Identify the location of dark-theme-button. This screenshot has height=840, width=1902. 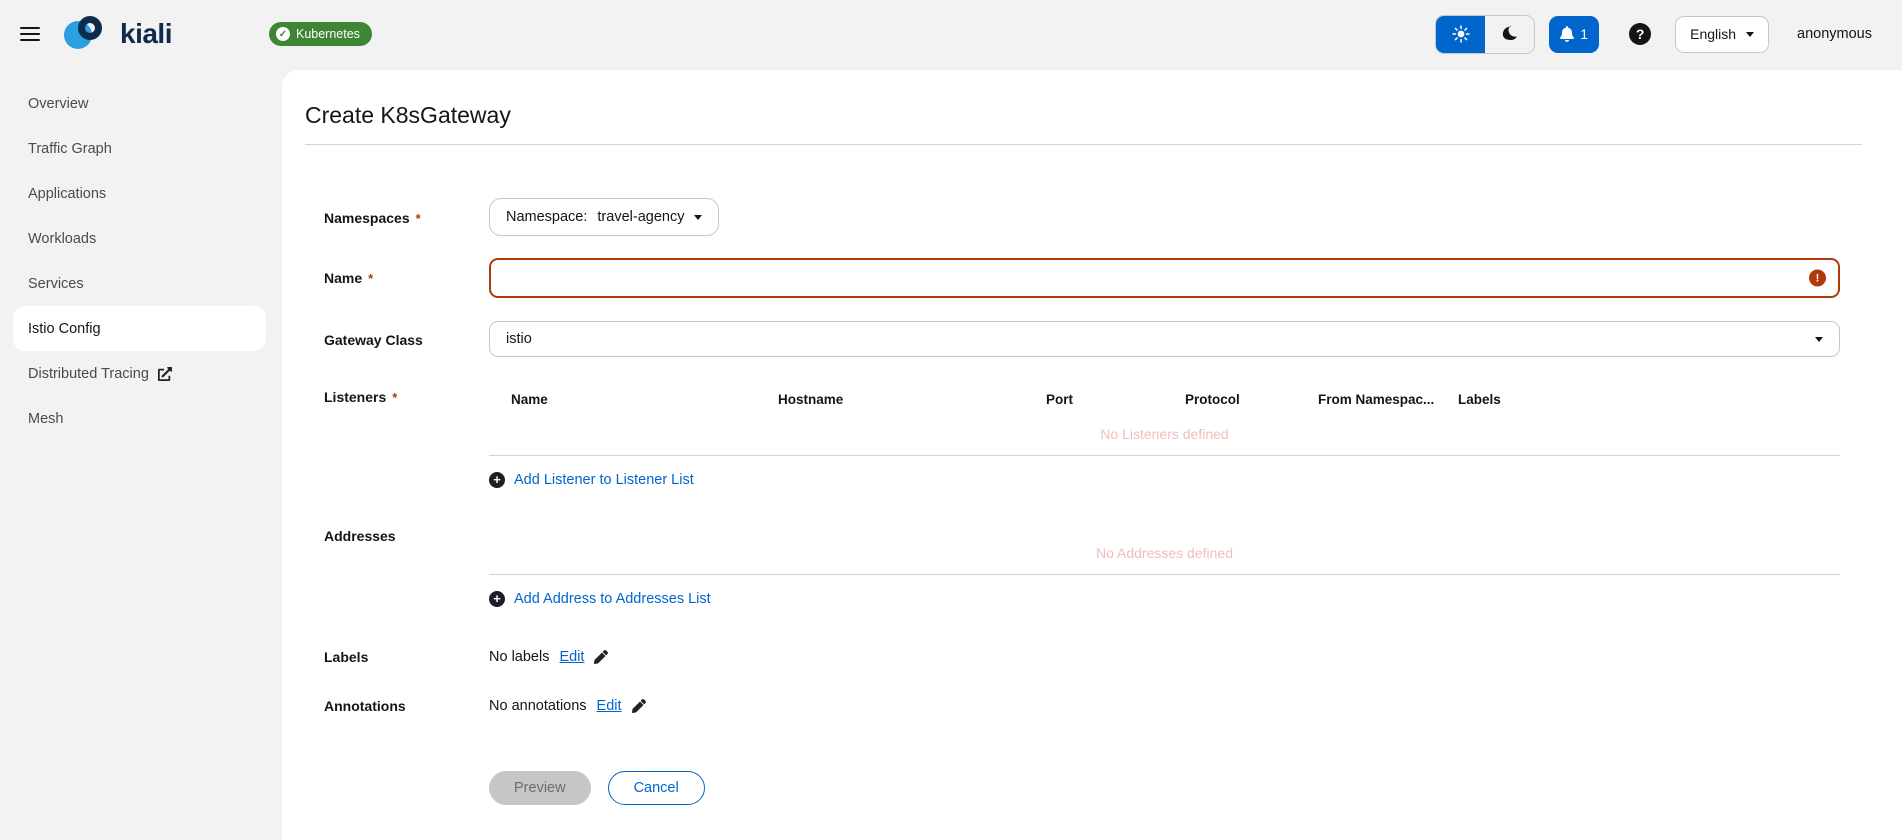
(1510, 34).